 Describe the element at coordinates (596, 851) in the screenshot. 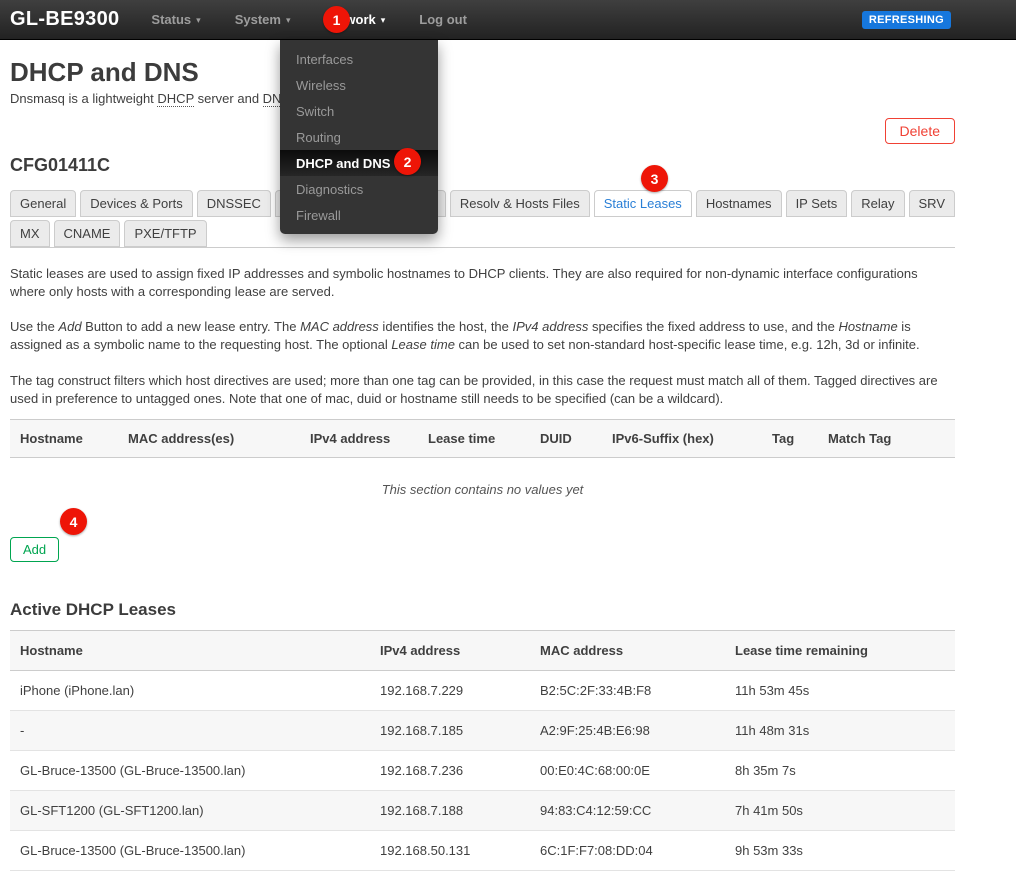

I see `cell-mac: 6C:1F:F7:08:DD:04` at that location.